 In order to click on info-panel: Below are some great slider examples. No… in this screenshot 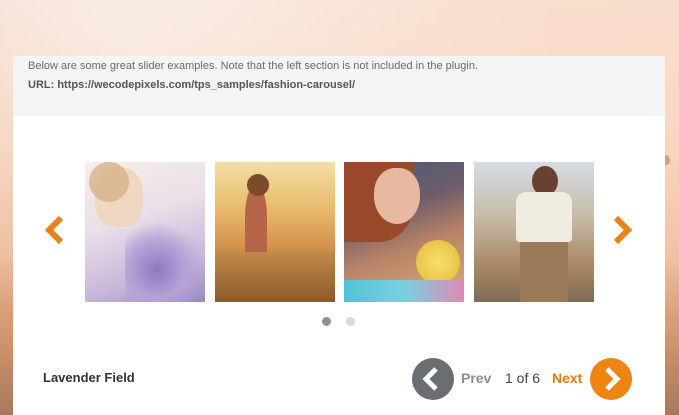, I will do `click(339, 86)`.